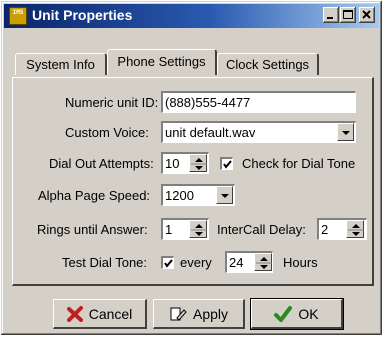 The width and height of the screenshot is (383, 337). What do you see at coordinates (178, 314) in the screenshot?
I see `apply-edit-icon` at bounding box center [178, 314].